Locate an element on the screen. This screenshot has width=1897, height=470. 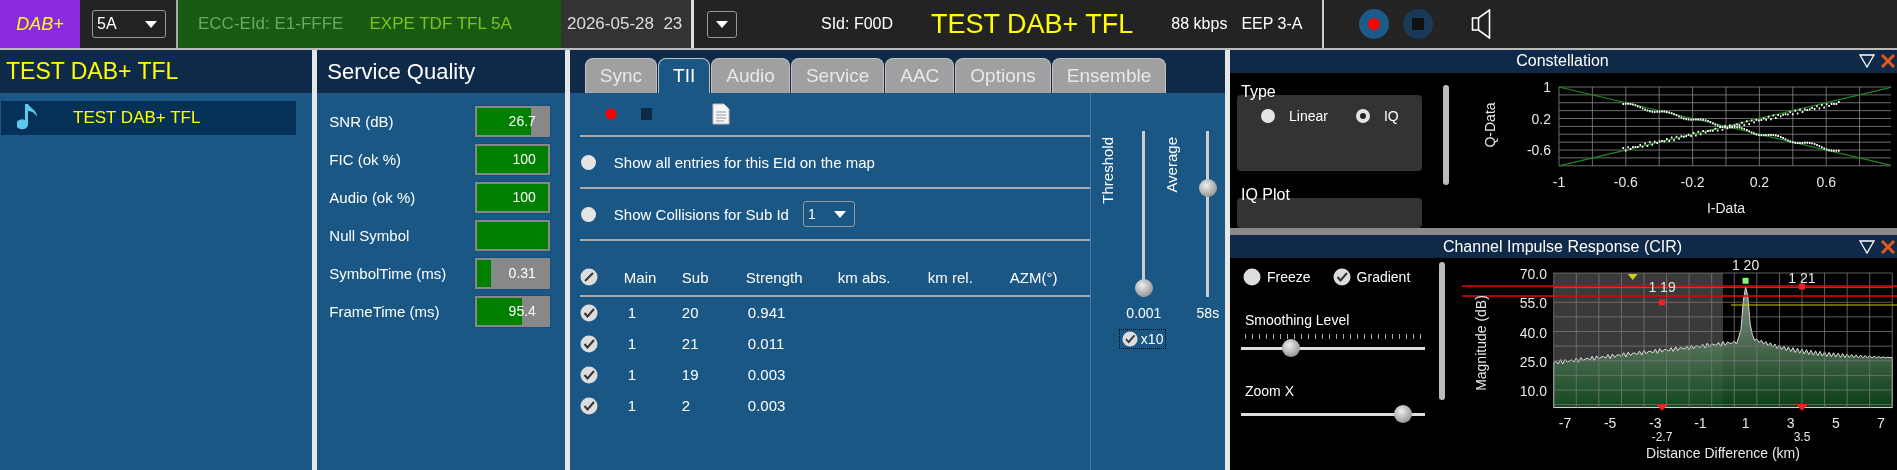
table-cell-text: 21 is located at coordinates (690, 343).